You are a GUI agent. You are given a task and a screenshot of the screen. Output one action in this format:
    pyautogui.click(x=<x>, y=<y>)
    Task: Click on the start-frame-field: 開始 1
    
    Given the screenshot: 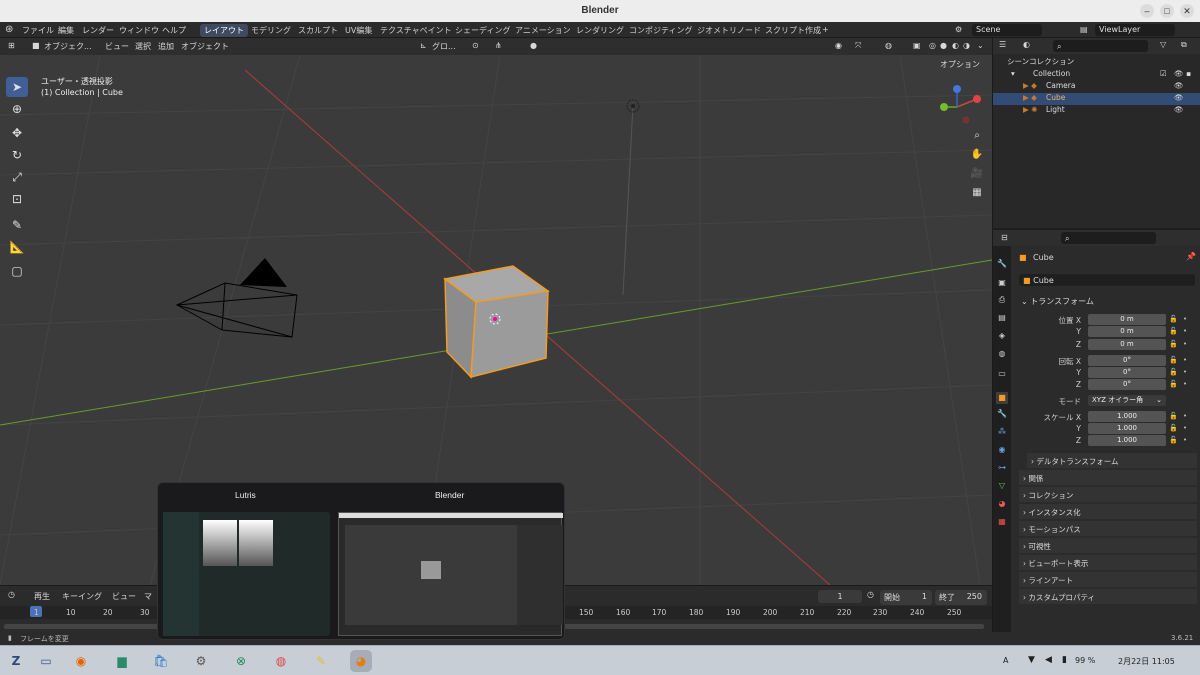 What is the action you would take?
    pyautogui.click(x=906, y=597)
    